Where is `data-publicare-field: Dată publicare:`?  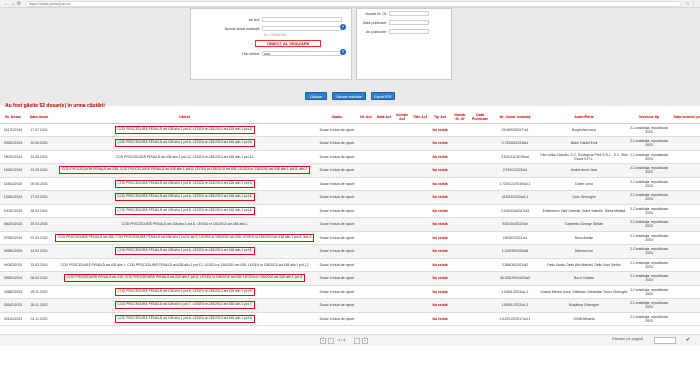
data-publicare-field: Dată publicare: is located at coordinates (395, 22).